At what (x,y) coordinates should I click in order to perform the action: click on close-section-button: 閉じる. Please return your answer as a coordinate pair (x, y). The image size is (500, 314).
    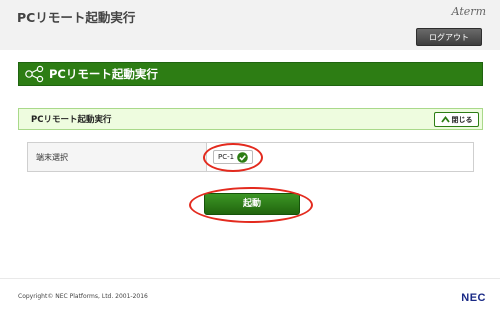
    Looking at the image, I should click on (456, 119).